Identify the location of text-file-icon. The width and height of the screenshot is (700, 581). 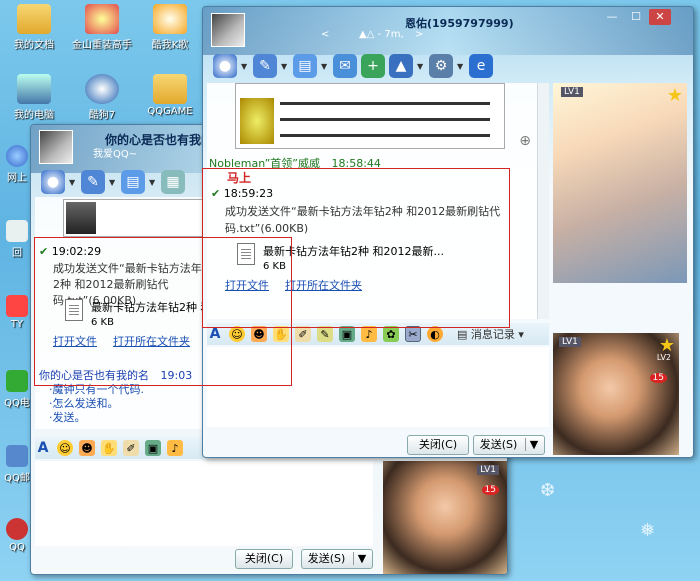
(246, 254).